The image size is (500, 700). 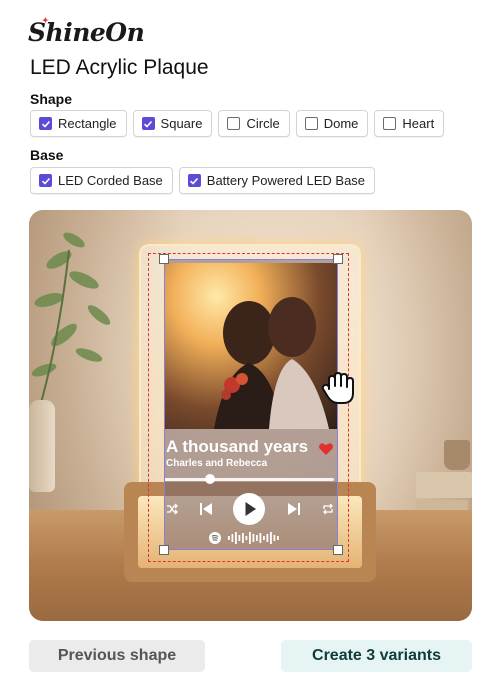 I want to click on base-label: Base, so click(x=47, y=155).